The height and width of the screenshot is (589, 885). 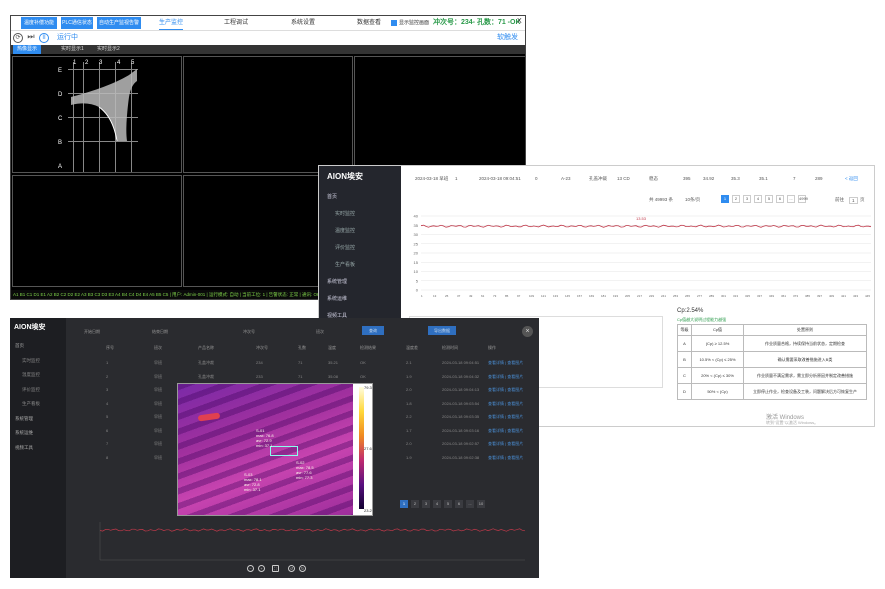 I want to click on tab-production: 生产监控, so click(x=171, y=23).